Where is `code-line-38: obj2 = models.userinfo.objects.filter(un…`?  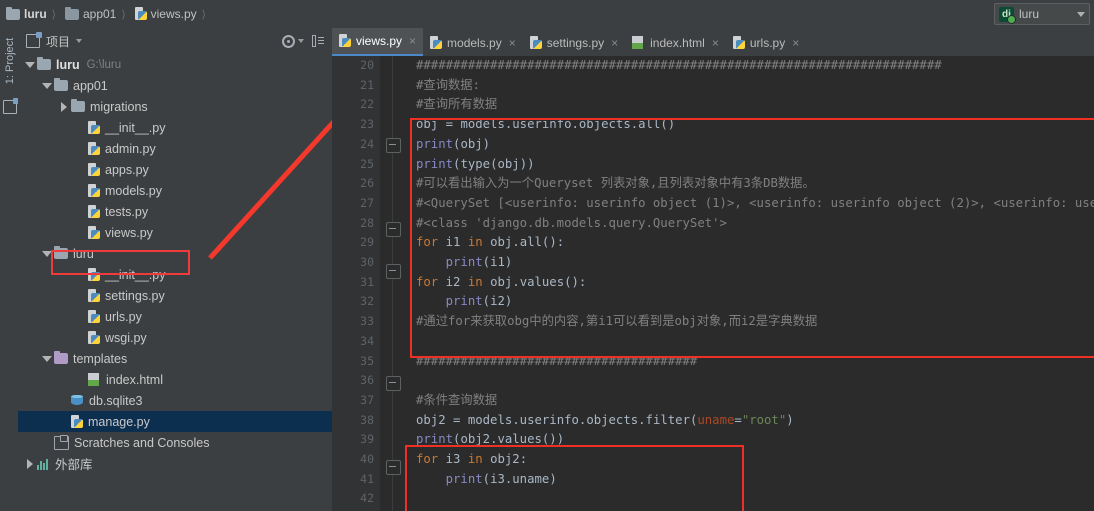
code-line-38: obj2 = models.userinfo.objects.filter(un… is located at coordinates (605, 420).